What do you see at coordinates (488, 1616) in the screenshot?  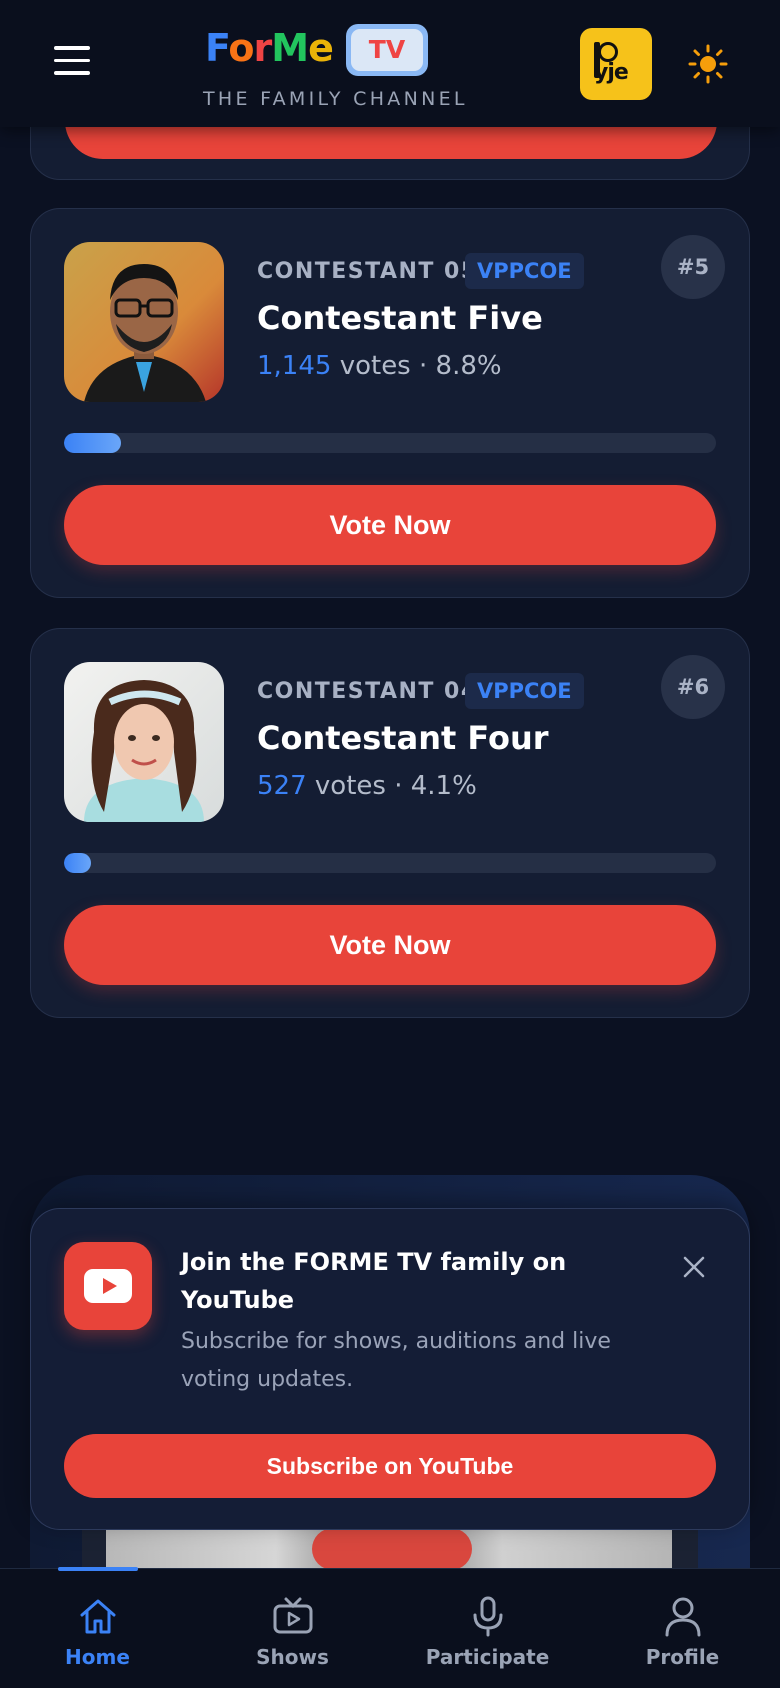 I see `microphone-icon` at bounding box center [488, 1616].